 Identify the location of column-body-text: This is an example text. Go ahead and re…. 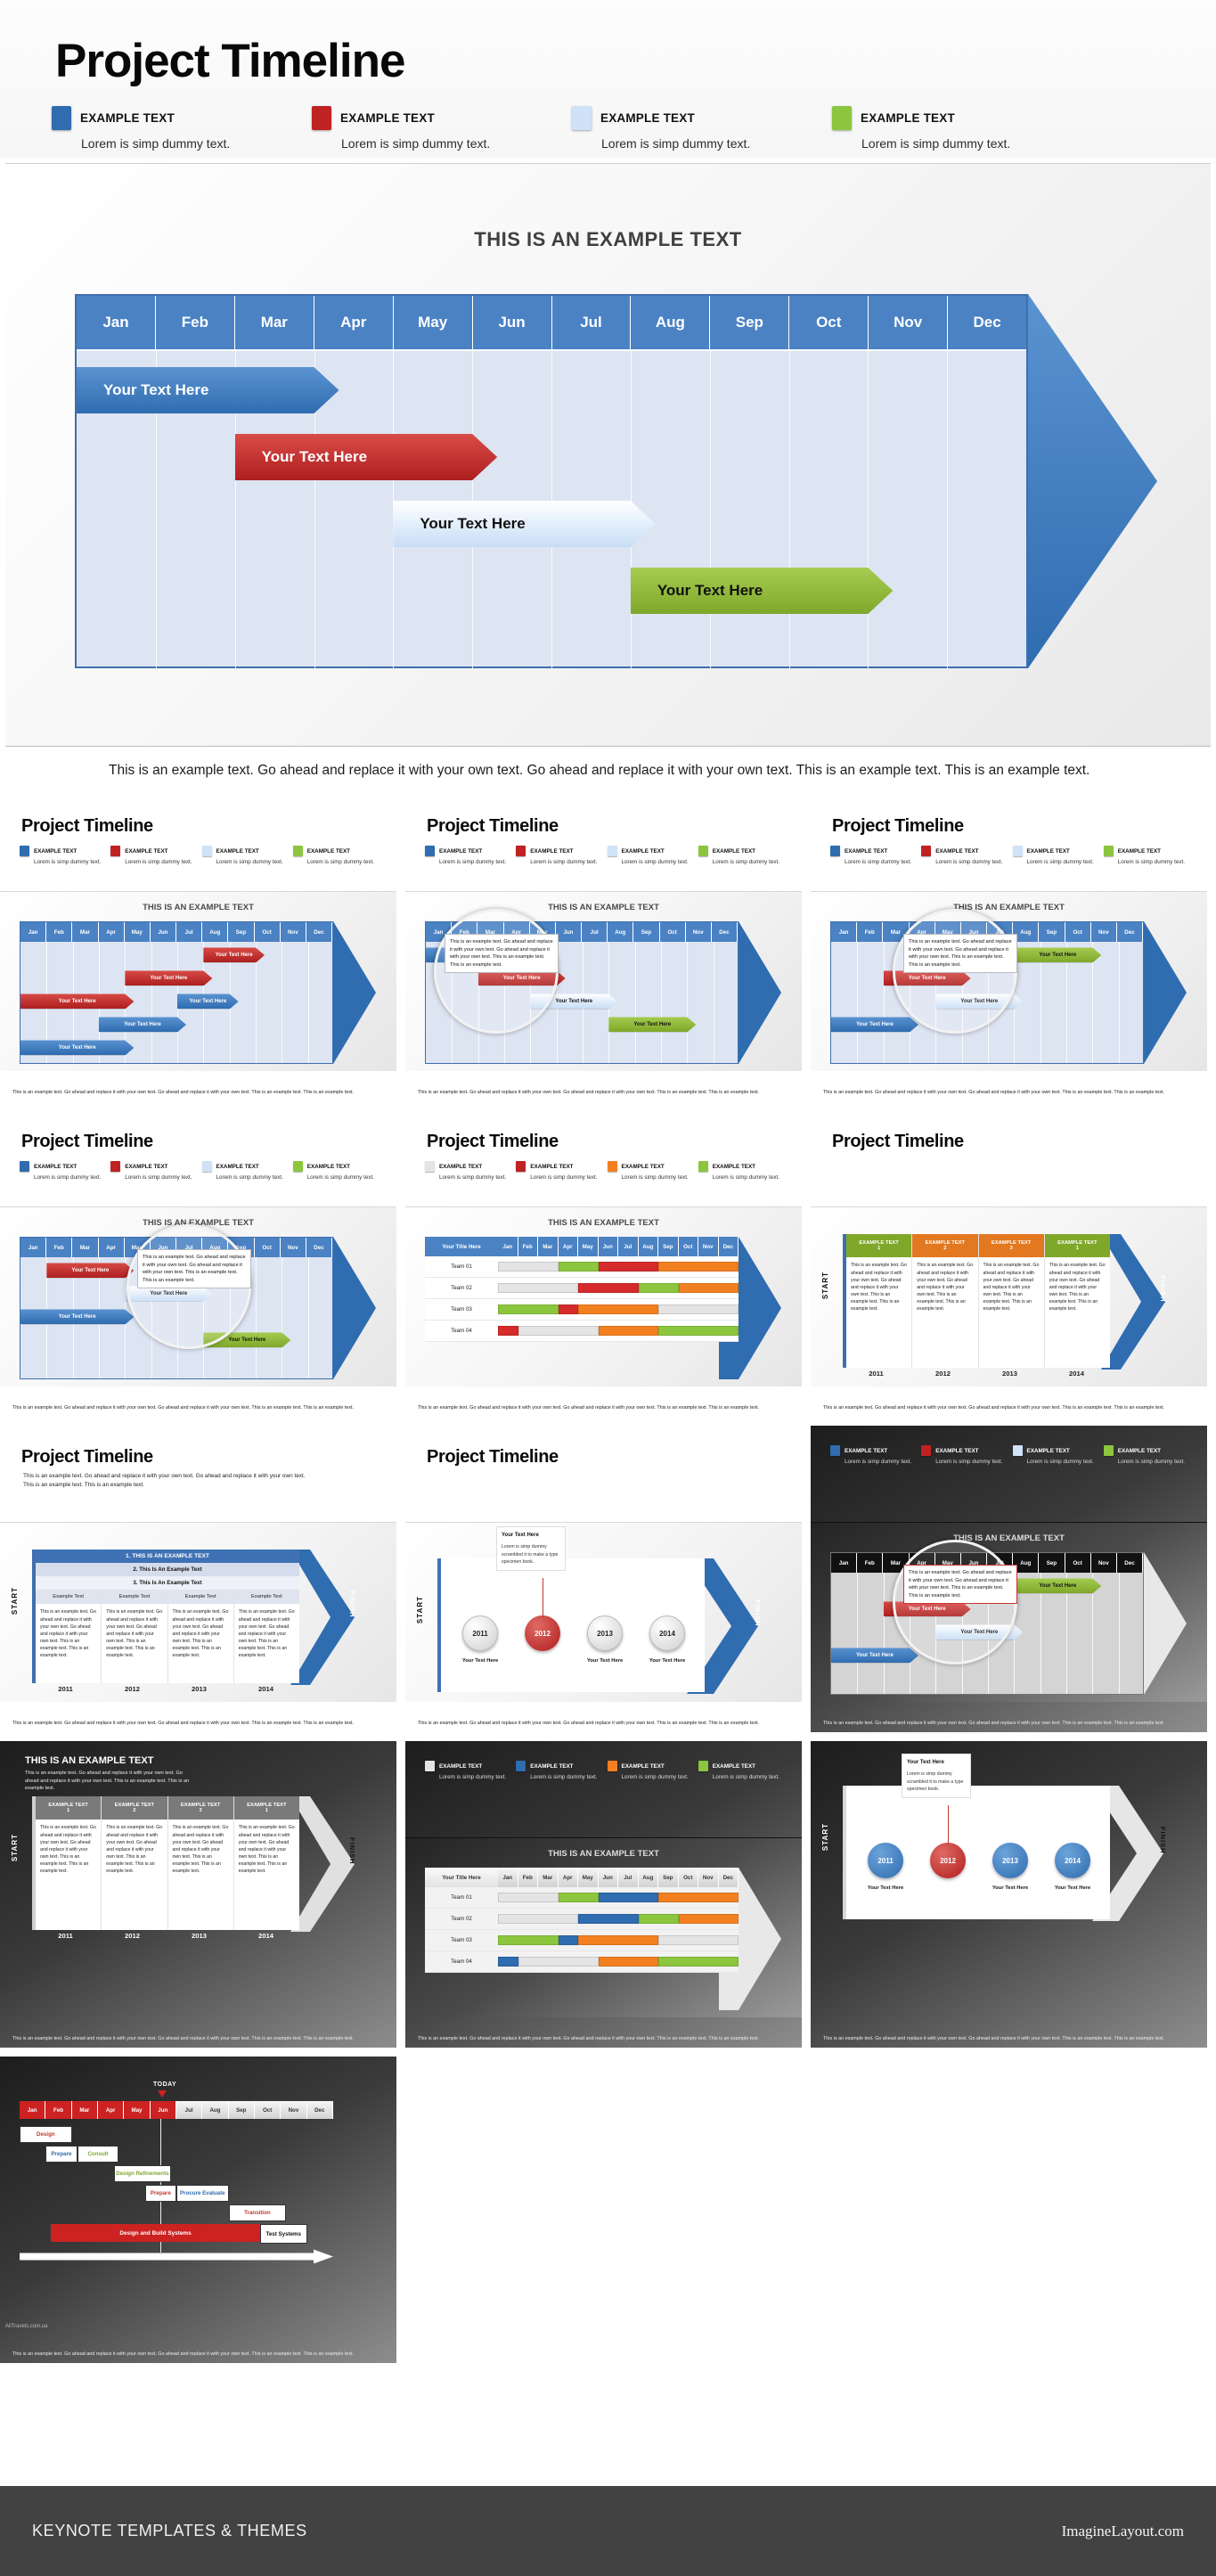
(200, 1633).